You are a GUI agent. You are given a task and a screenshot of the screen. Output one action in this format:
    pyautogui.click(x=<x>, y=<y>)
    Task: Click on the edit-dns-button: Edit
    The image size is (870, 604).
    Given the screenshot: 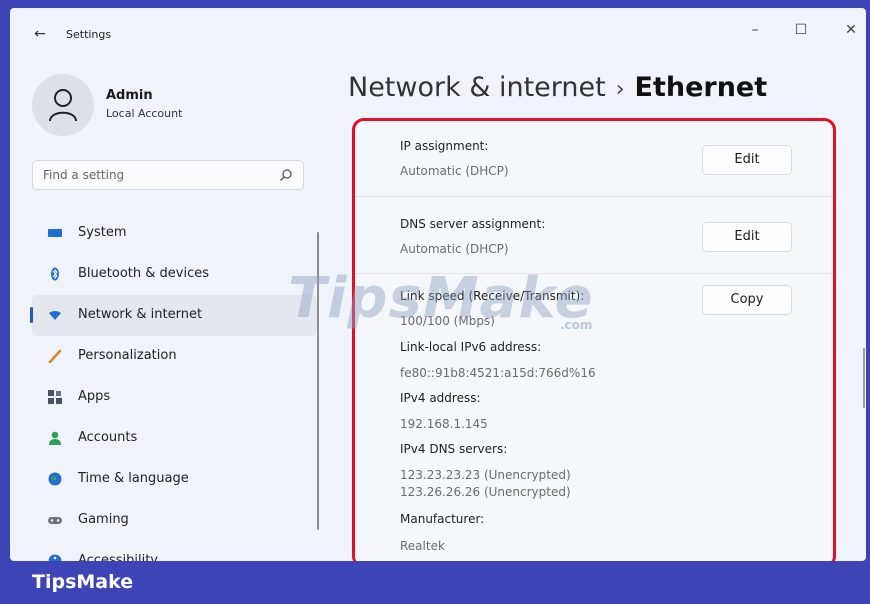 What is the action you would take?
    pyautogui.click(x=747, y=237)
    